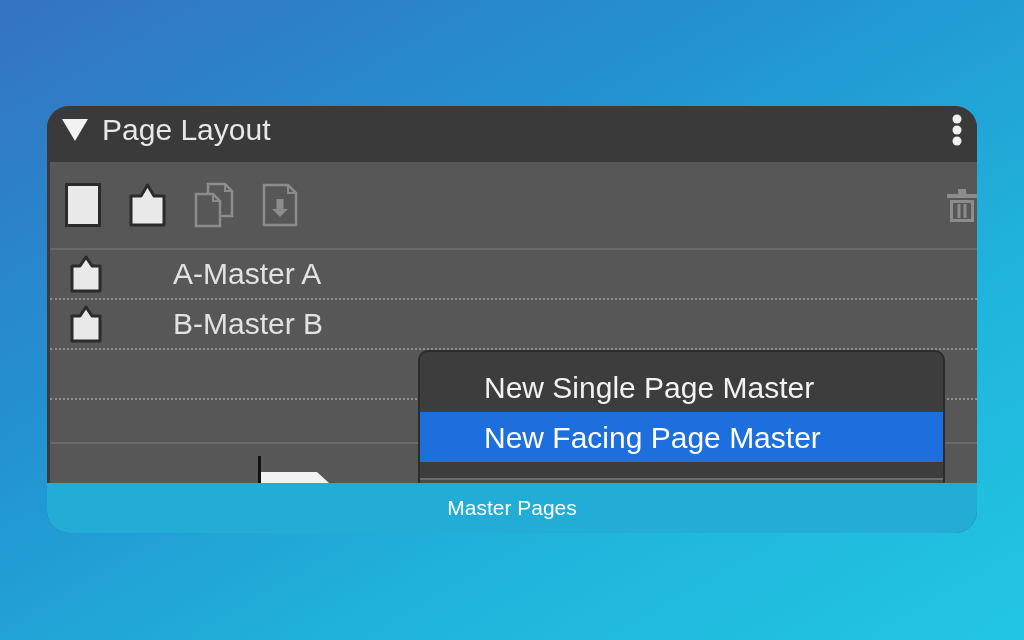 This screenshot has width=1024, height=640. Describe the element at coordinates (75, 130) in the screenshot. I see `disclosure-triangle-icon` at that location.